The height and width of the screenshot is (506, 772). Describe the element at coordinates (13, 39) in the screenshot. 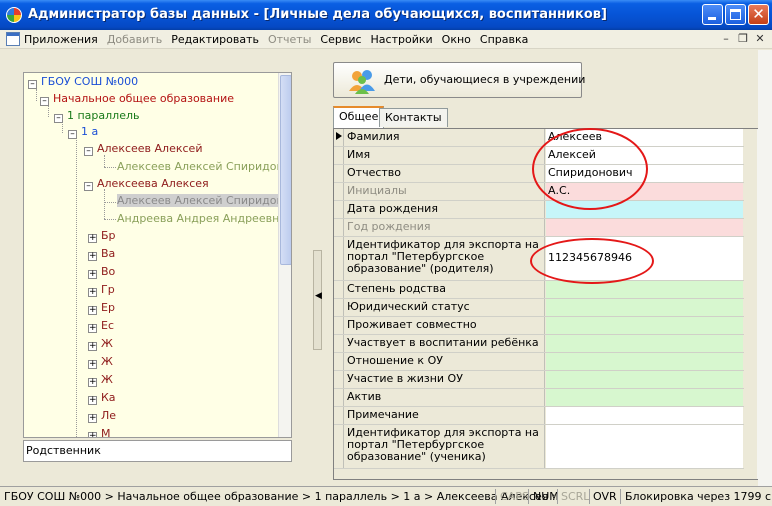

I see `document-window-icon` at that location.